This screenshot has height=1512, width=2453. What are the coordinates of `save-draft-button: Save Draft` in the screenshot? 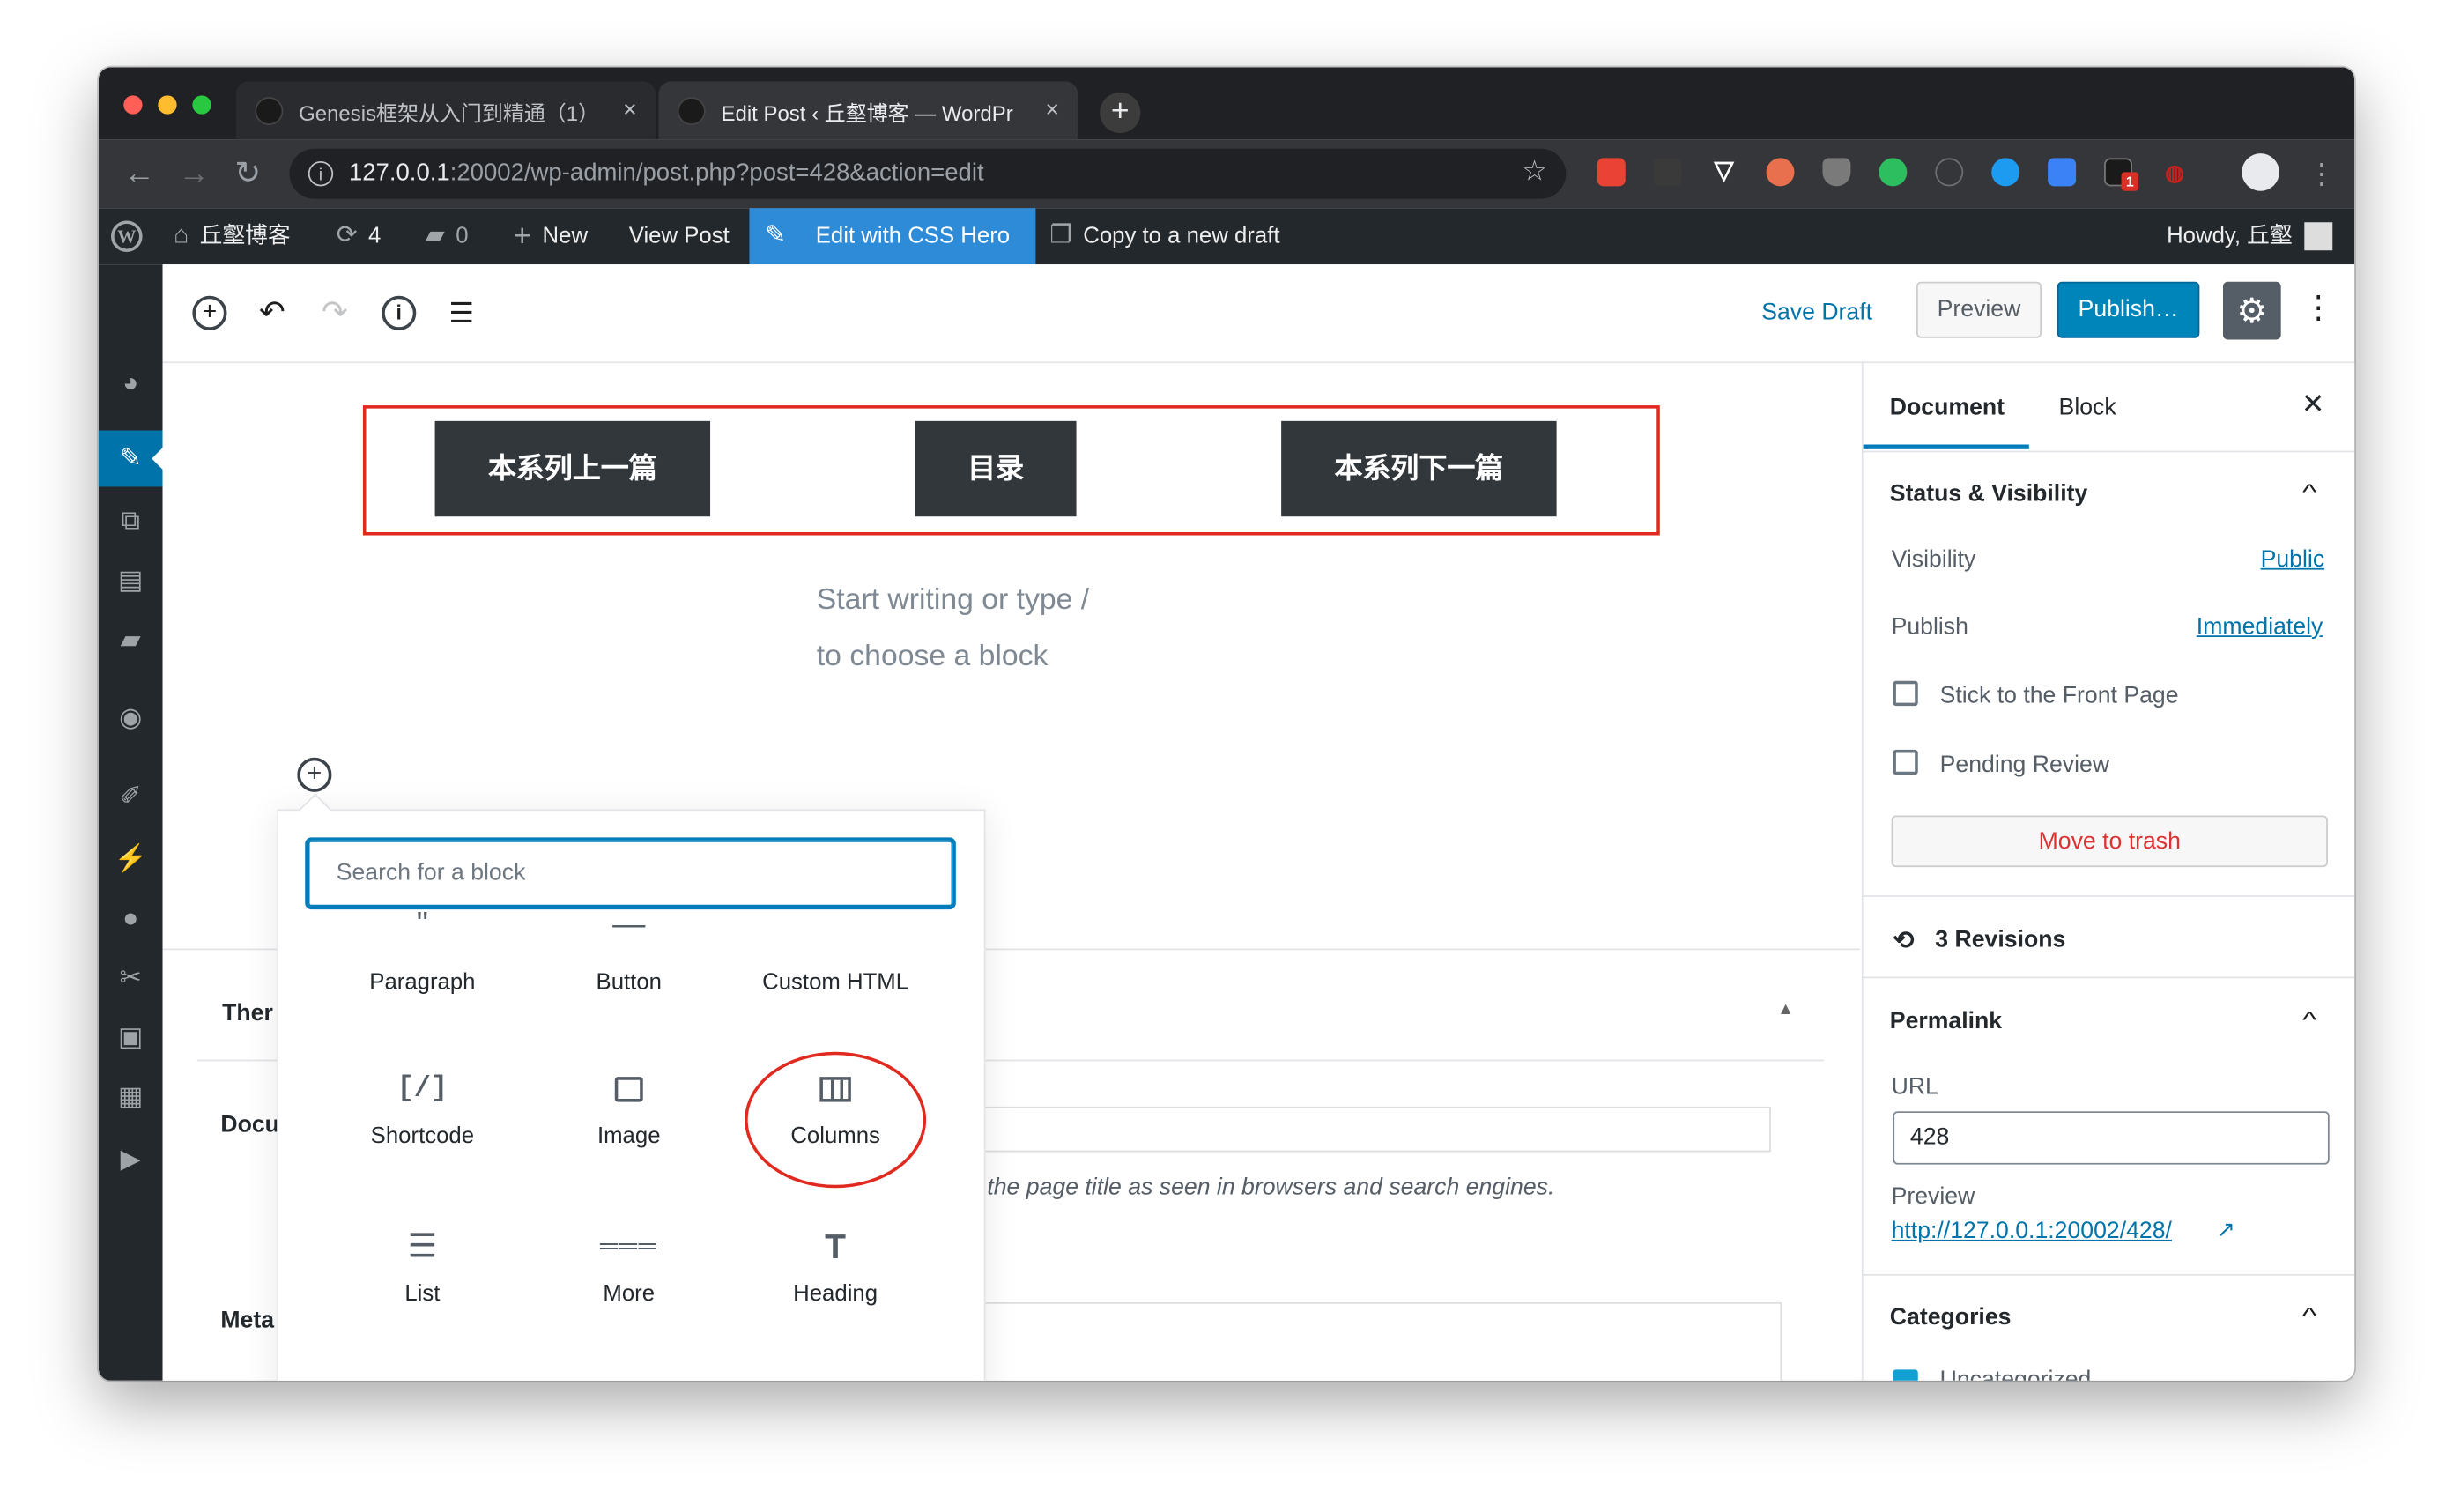 It's located at (1816, 312).